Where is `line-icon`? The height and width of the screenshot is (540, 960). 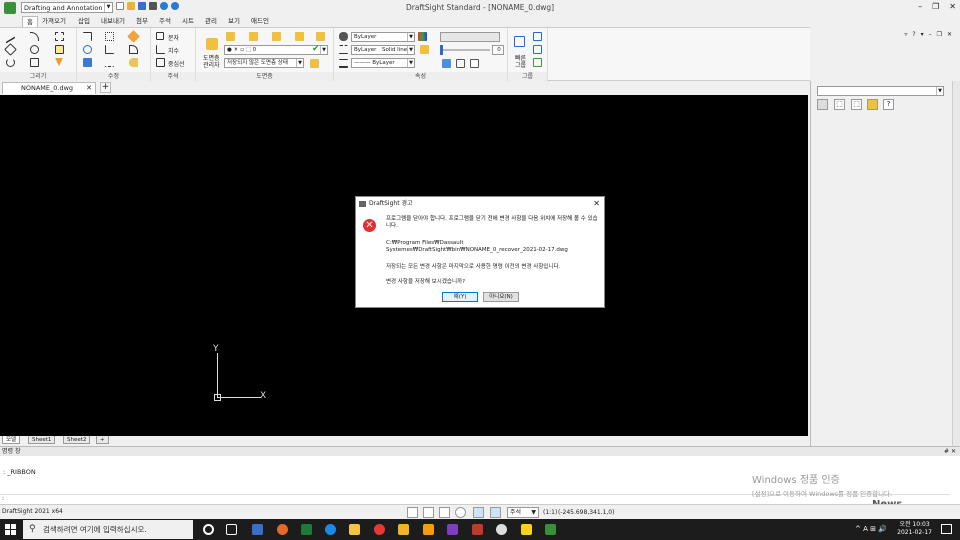
line-icon is located at coordinates (10, 36).